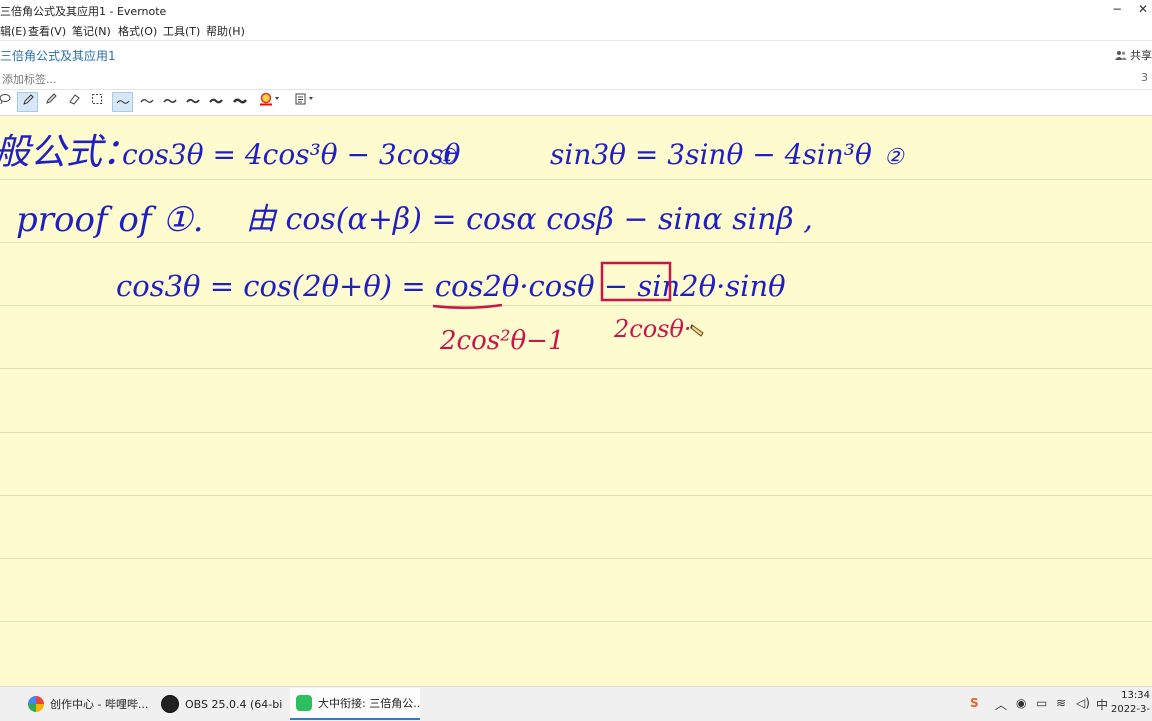 Image resolution: width=1152 pixels, height=721 pixels. Describe the element at coordinates (652, 329) in the screenshot. I see `annotation-sin2theta: 2cosθ·` at that location.